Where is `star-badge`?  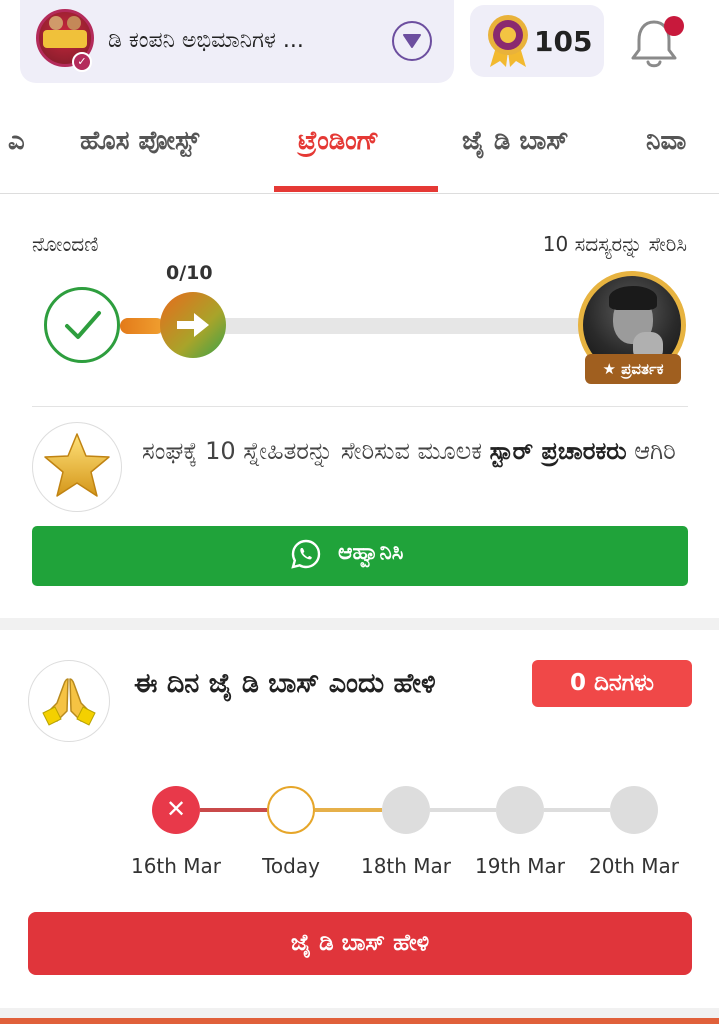
star-badge is located at coordinates (77, 467).